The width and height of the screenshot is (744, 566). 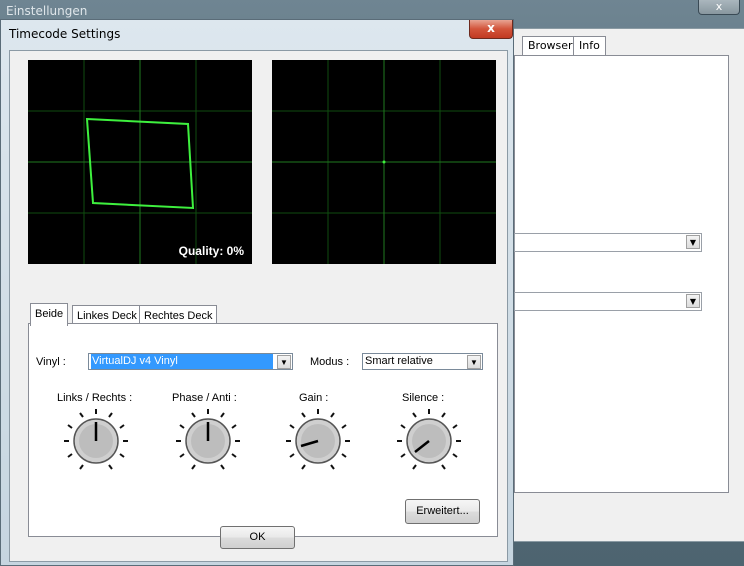 I want to click on scope-left-graphic, so click(x=140, y=162).